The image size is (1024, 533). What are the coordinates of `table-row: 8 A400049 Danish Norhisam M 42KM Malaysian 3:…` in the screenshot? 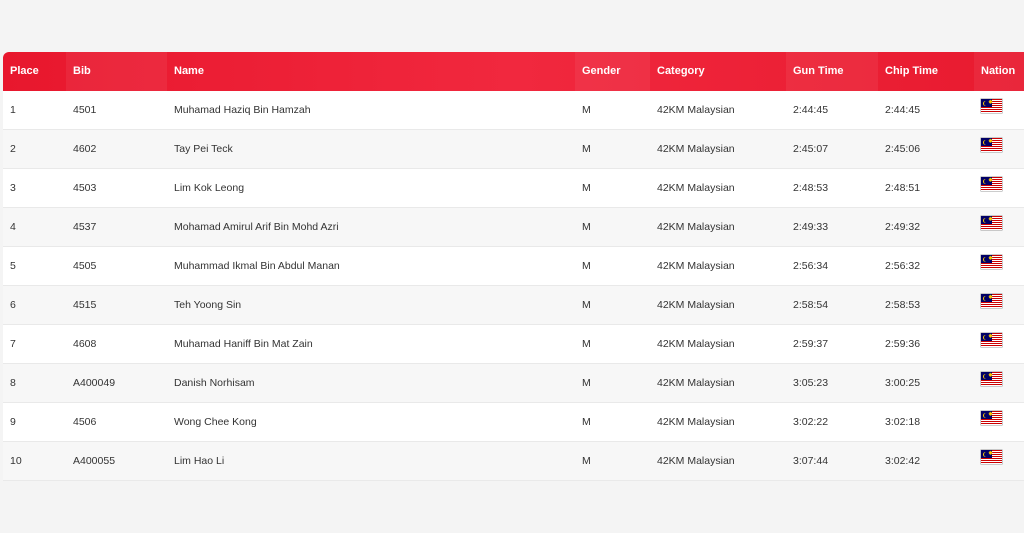 It's located at (513, 383).